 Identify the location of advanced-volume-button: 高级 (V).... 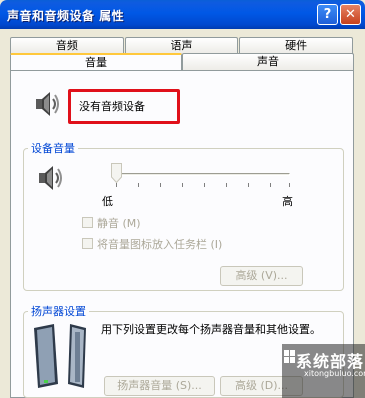
(261, 276).